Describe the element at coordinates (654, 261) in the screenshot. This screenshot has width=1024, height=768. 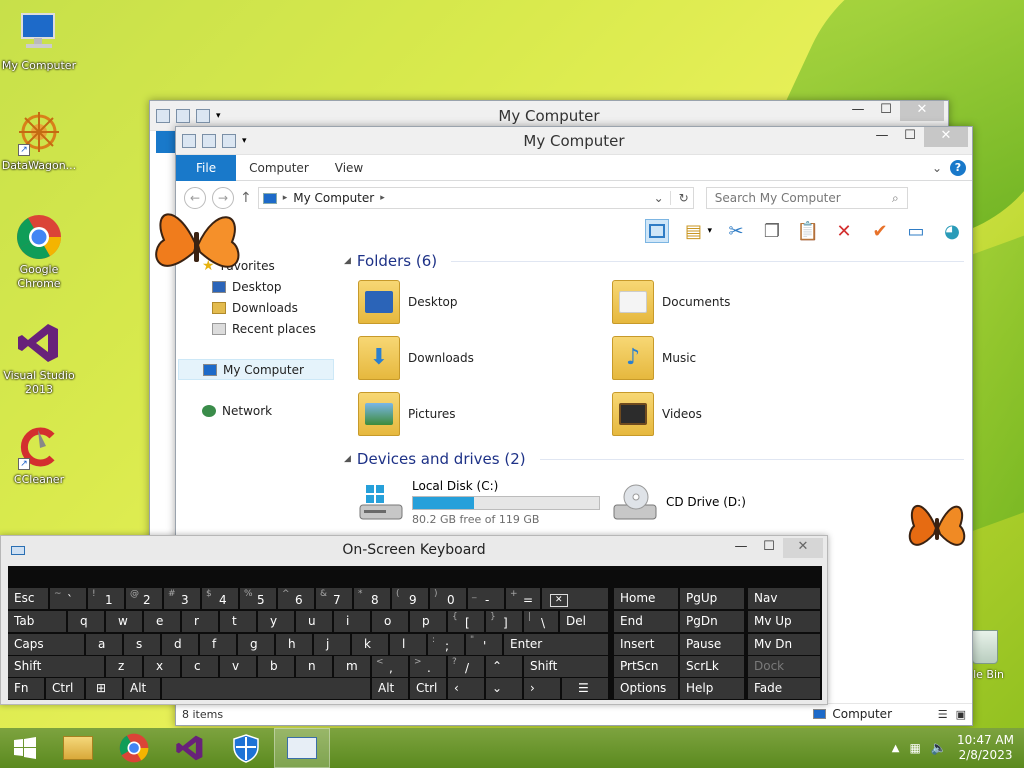
I see `folders-group-header: ◢ Folders (6)` at that location.